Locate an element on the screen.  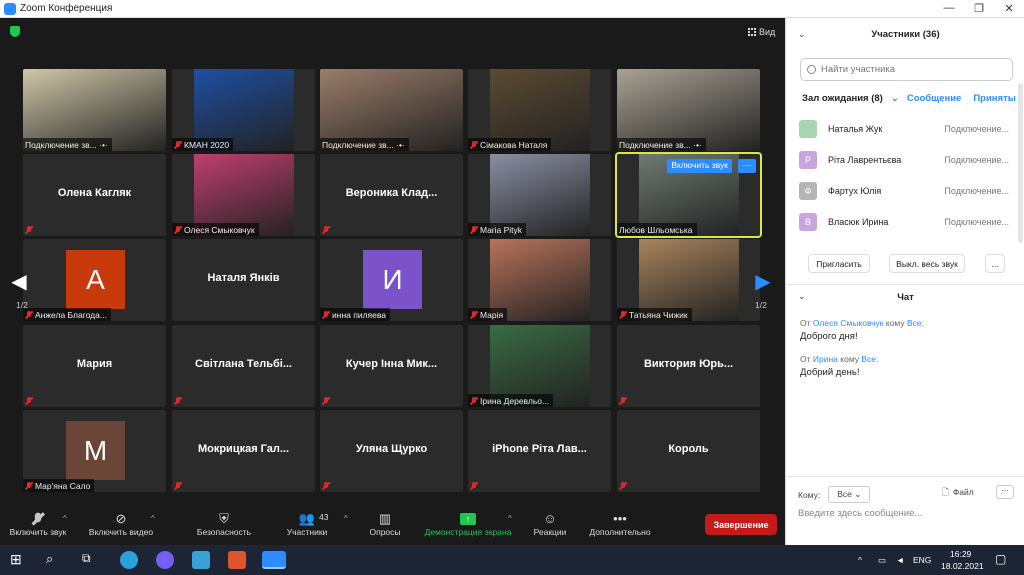
unmute-button: Включить звук is located at coordinates (38, 523).